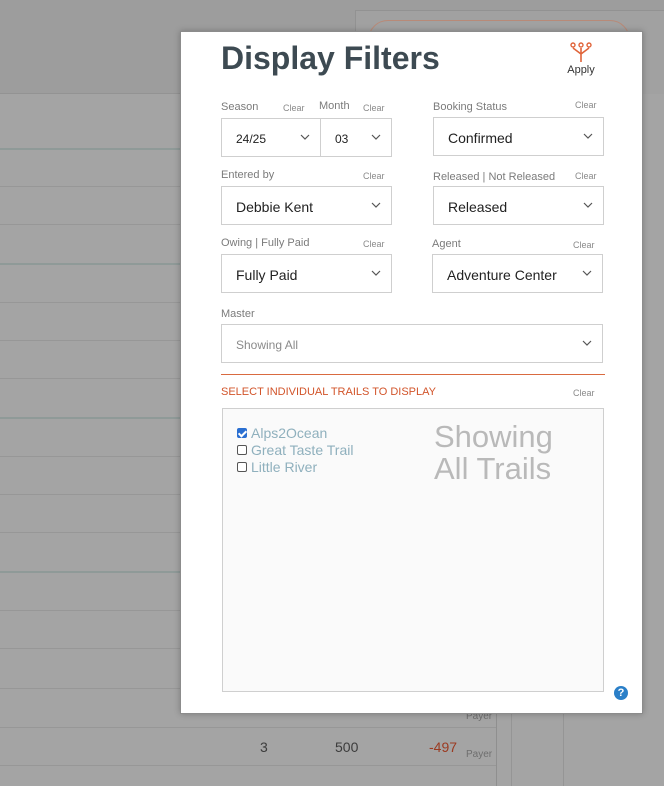 The width and height of the screenshot is (664, 786). I want to click on apply-icon, so click(581, 52).